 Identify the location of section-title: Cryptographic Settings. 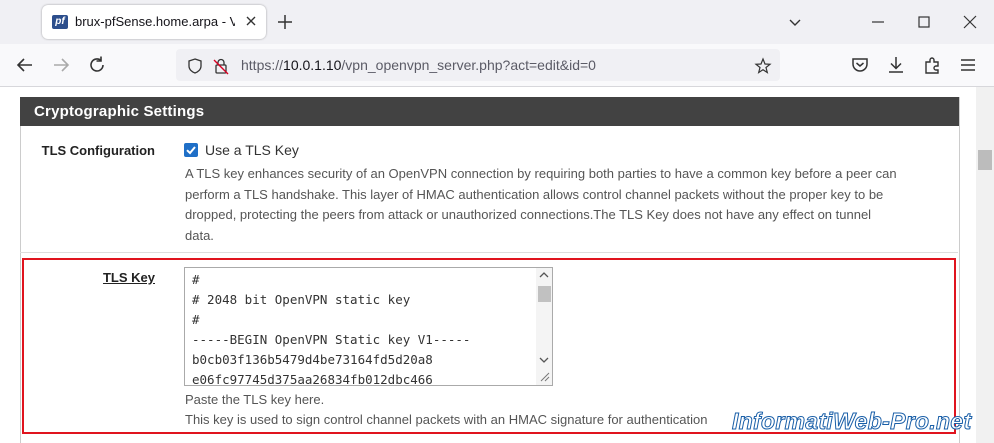
(489, 111).